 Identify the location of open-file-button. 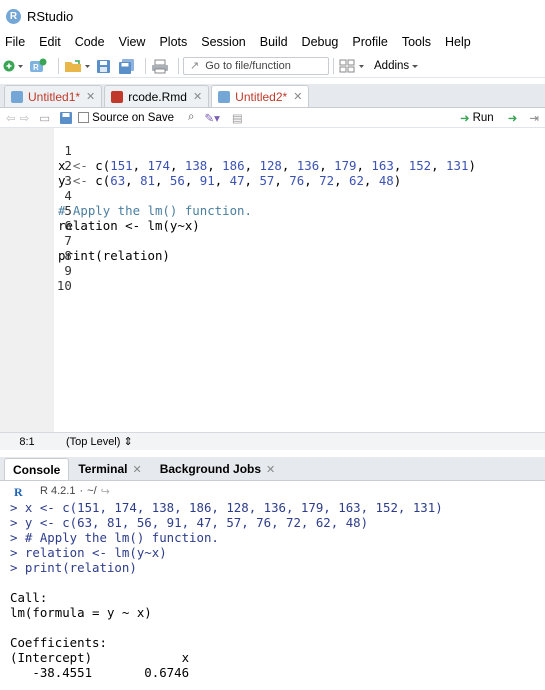
(77, 66).